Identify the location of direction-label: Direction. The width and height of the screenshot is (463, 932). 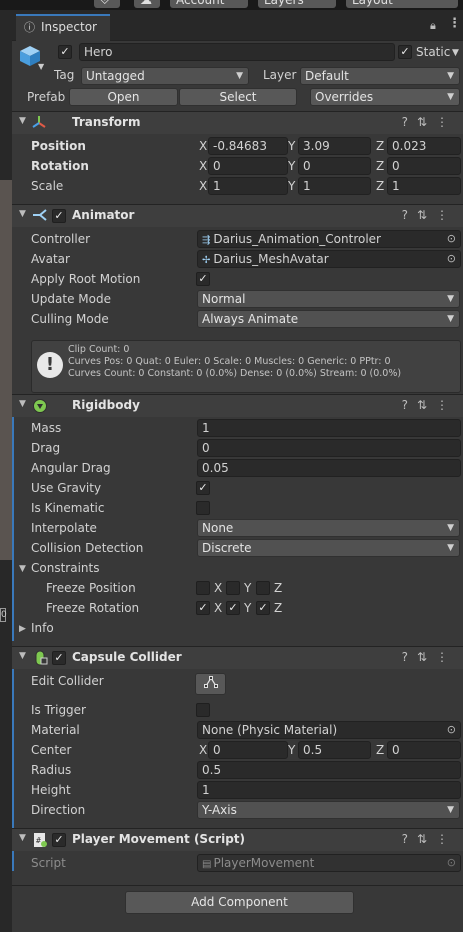
(58, 810).